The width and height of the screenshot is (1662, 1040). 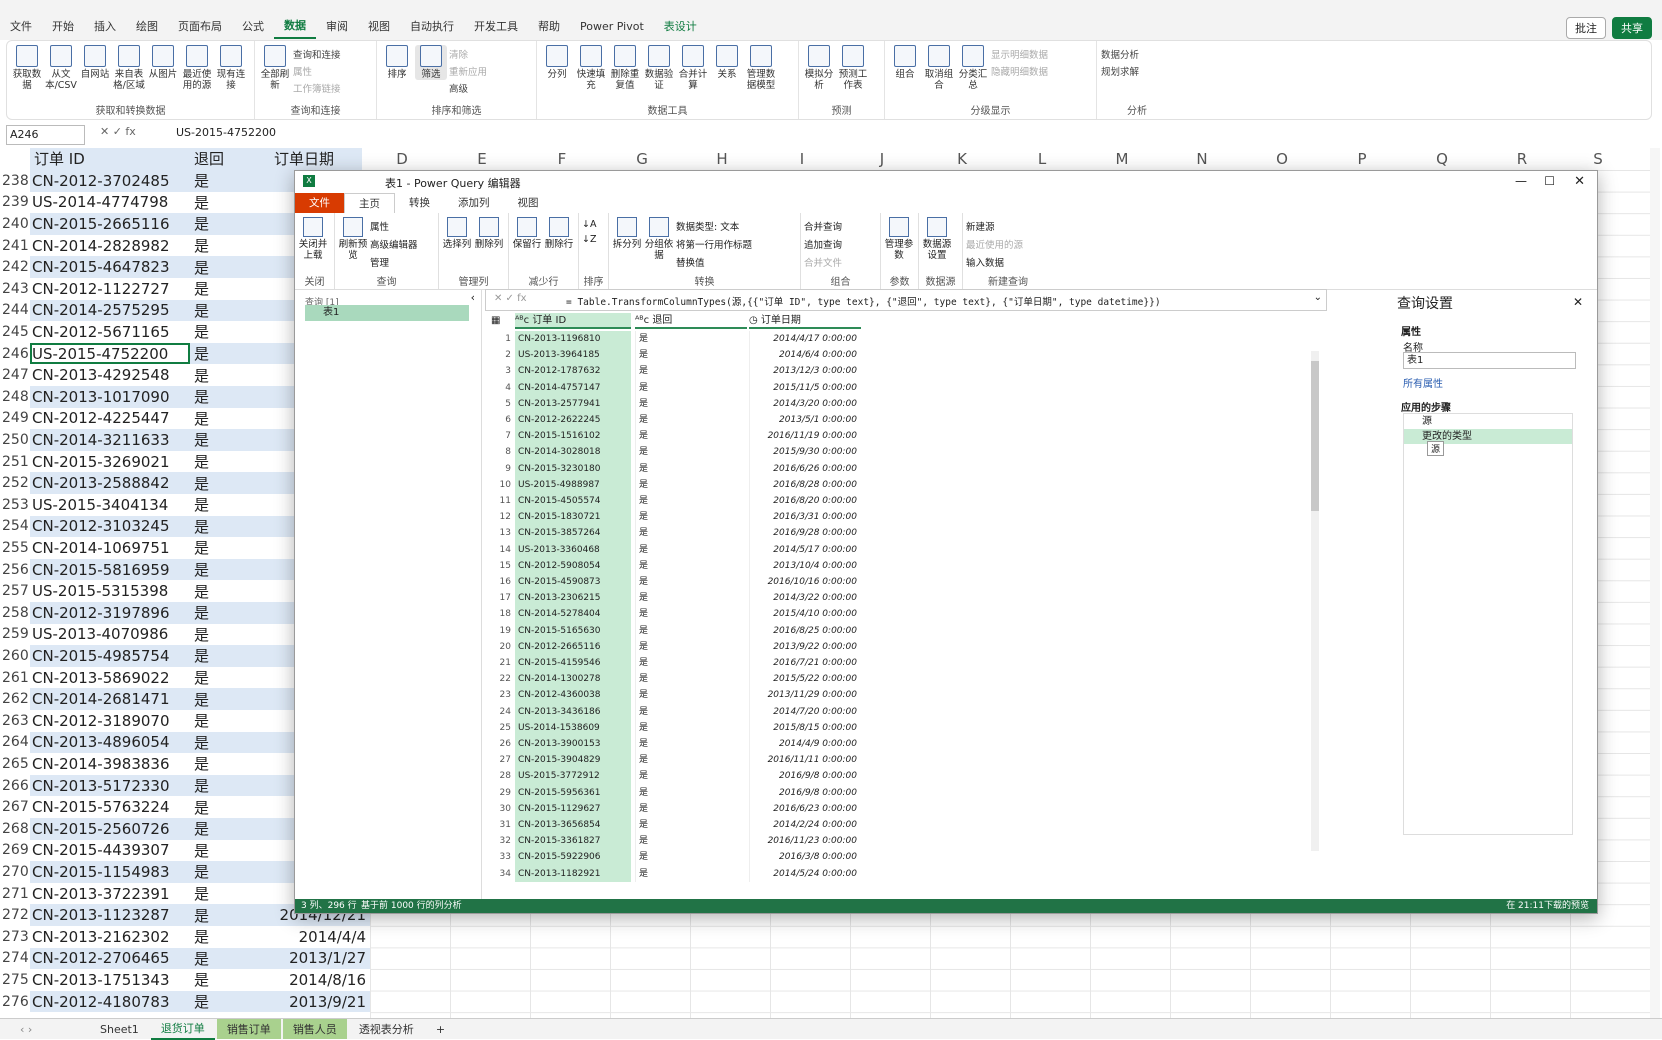 What do you see at coordinates (110, 656) in the screenshot?
I see `cell-order-id: CN-2015-4985754` at bounding box center [110, 656].